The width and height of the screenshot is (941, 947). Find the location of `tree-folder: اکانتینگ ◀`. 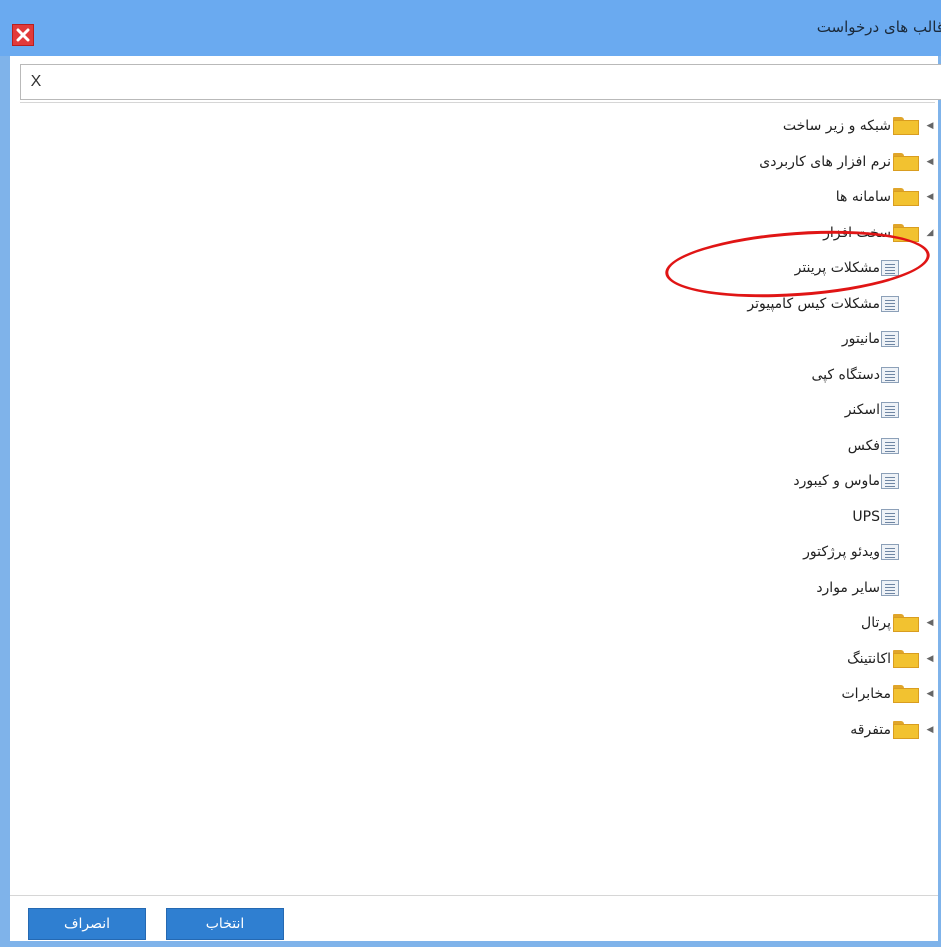

tree-folder: اکانتینگ ◀ is located at coordinates (894, 659).